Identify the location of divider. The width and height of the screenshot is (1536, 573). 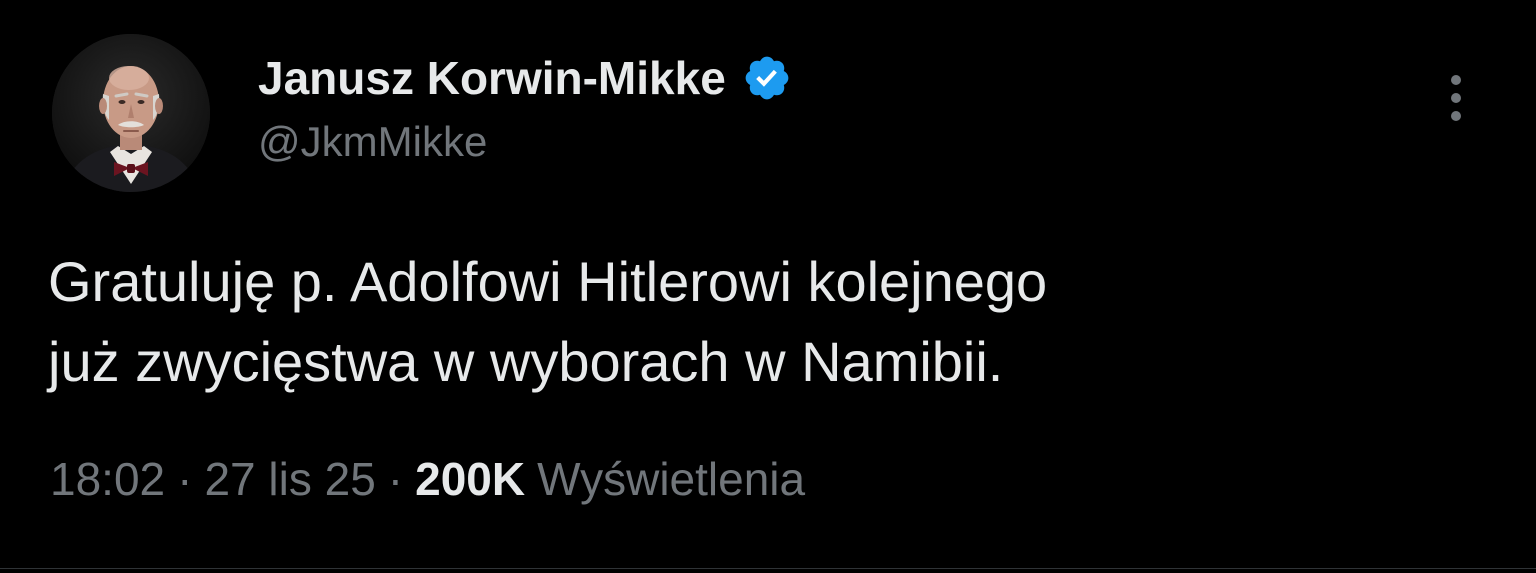
(768, 568).